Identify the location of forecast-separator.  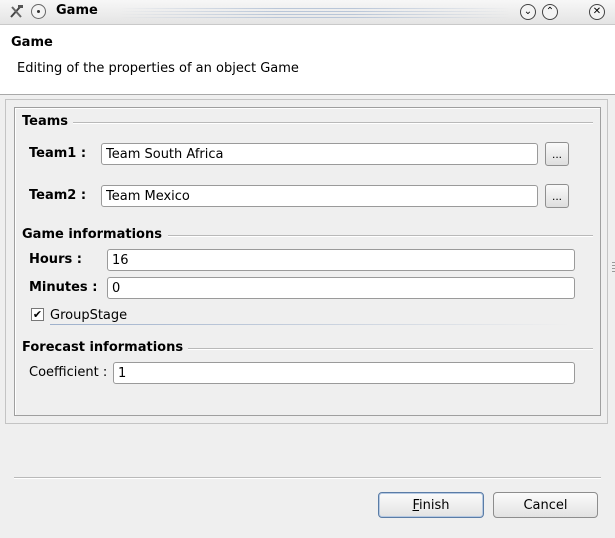
(390, 348).